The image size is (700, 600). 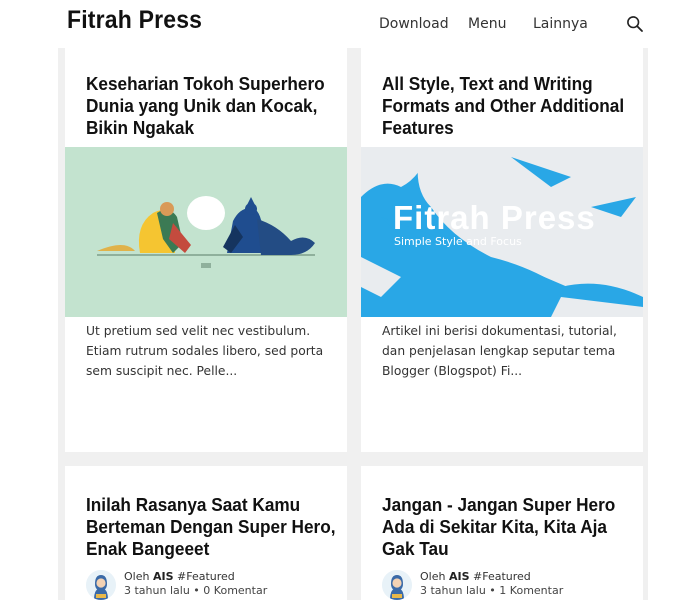 What do you see at coordinates (350, 24) in the screenshot?
I see `site-header: Fitrah Press Download Menu Lainnya` at bounding box center [350, 24].